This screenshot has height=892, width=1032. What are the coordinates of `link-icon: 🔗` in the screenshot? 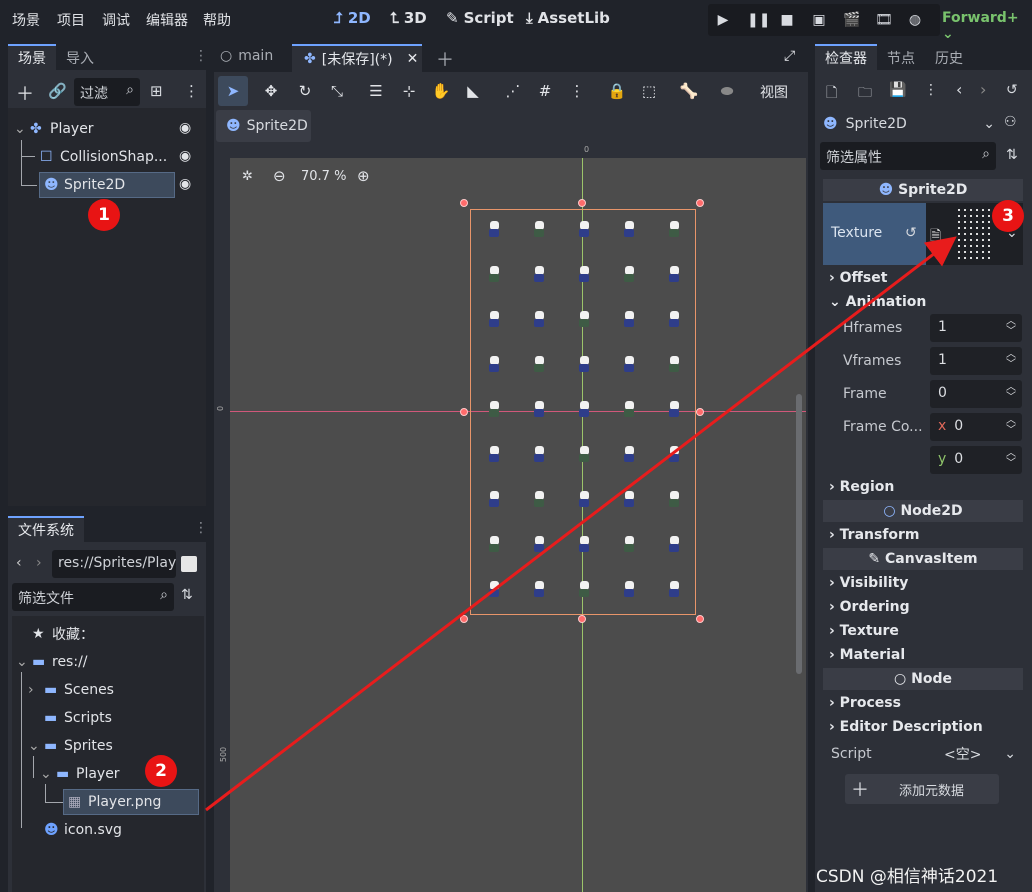 It's located at (57, 91).